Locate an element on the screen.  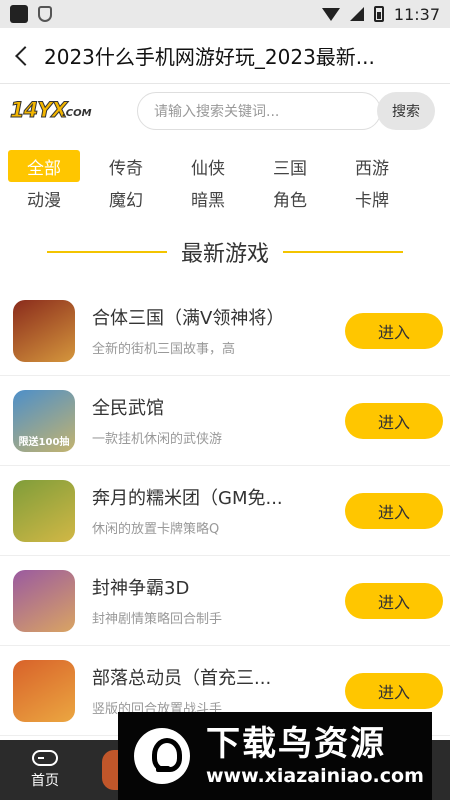
game-name: 封神争霸3D is located at coordinates (141, 588).